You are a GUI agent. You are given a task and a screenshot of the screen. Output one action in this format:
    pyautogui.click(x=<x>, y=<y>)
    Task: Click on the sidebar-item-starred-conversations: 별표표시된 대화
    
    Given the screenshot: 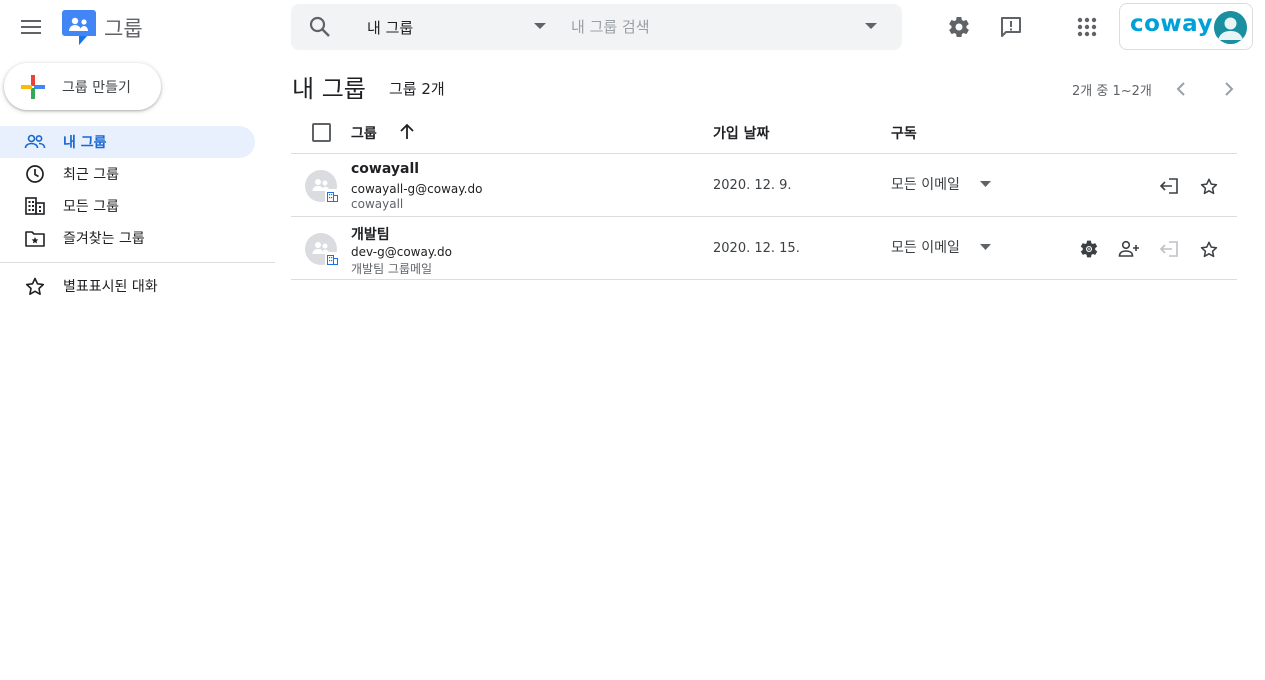 What is the action you would take?
    pyautogui.click(x=127, y=286)
    